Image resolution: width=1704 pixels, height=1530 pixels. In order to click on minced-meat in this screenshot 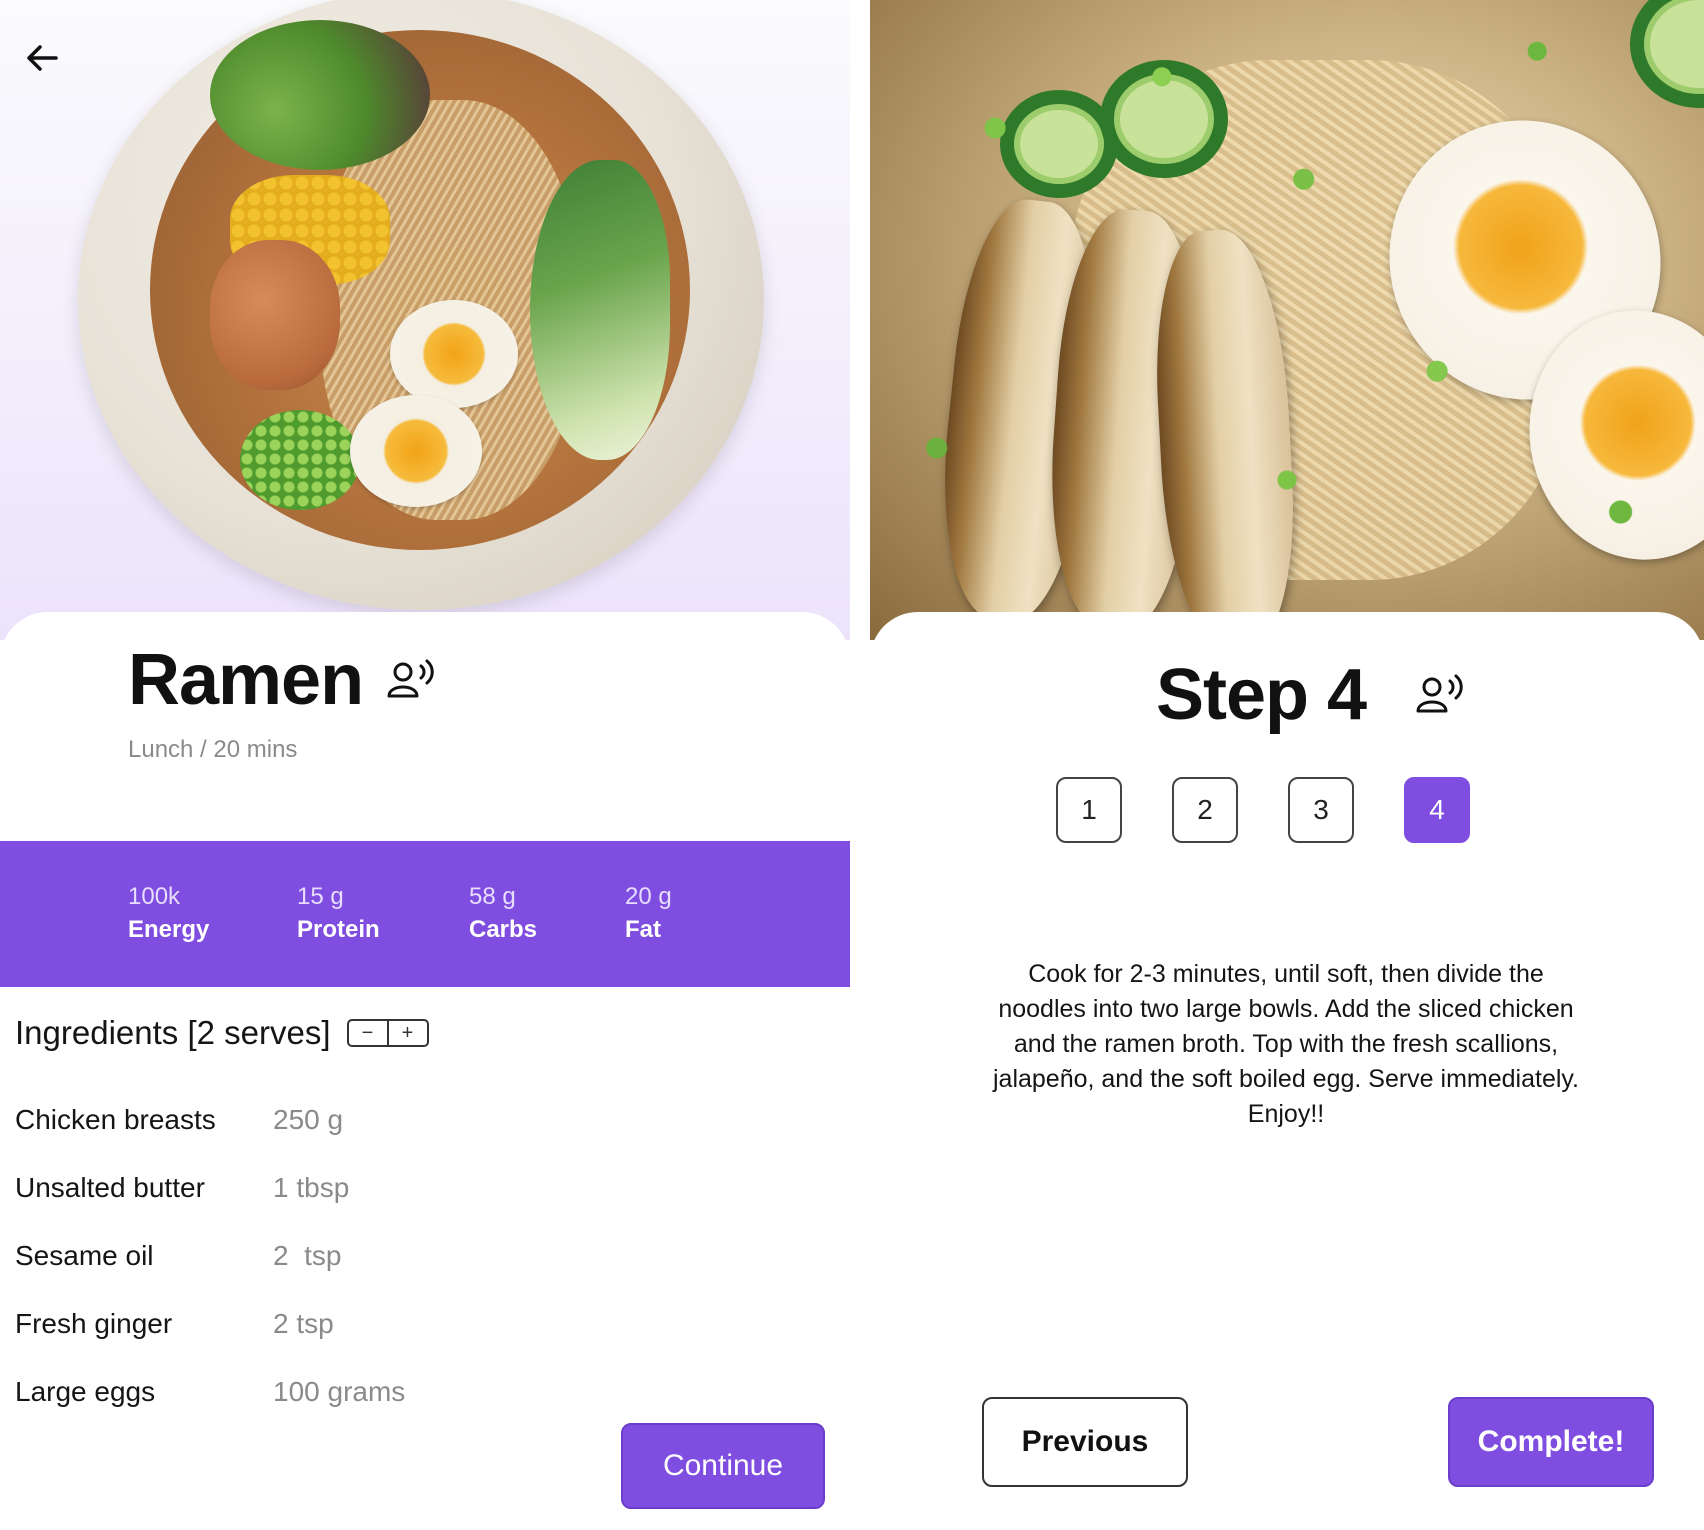, I will do `click(275, 315)`.